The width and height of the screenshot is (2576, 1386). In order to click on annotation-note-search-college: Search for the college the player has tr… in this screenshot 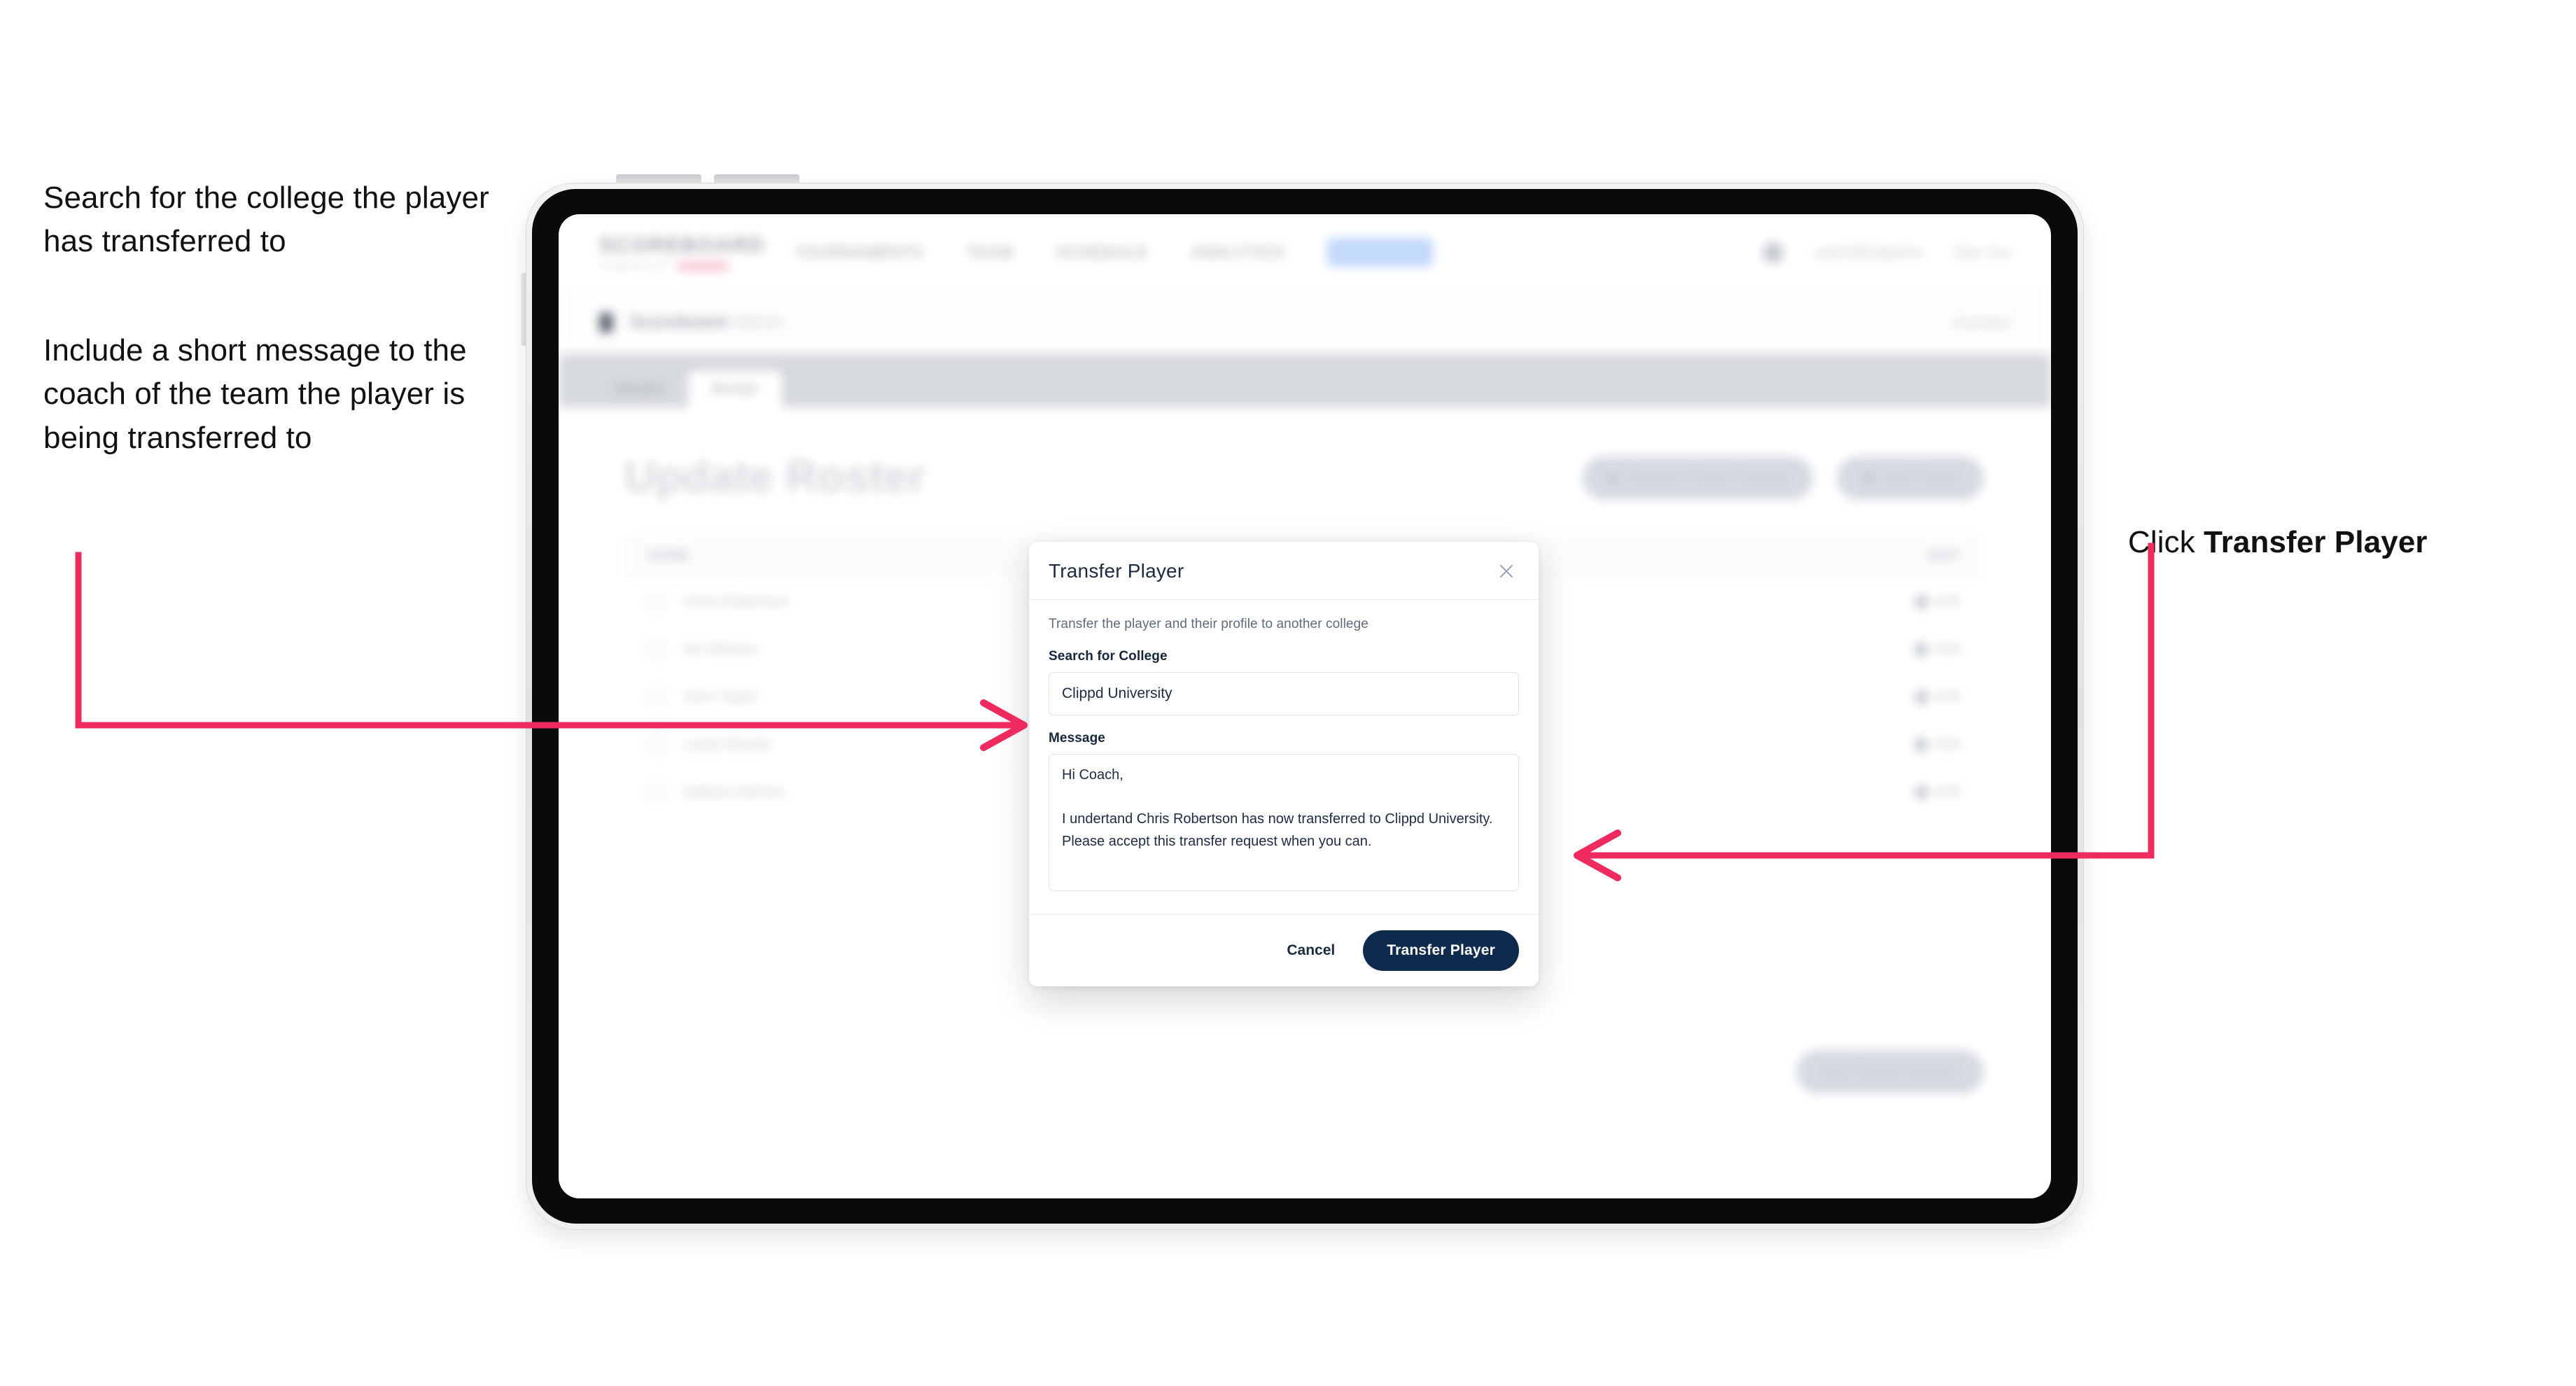, I will do `click(266, 220)`.